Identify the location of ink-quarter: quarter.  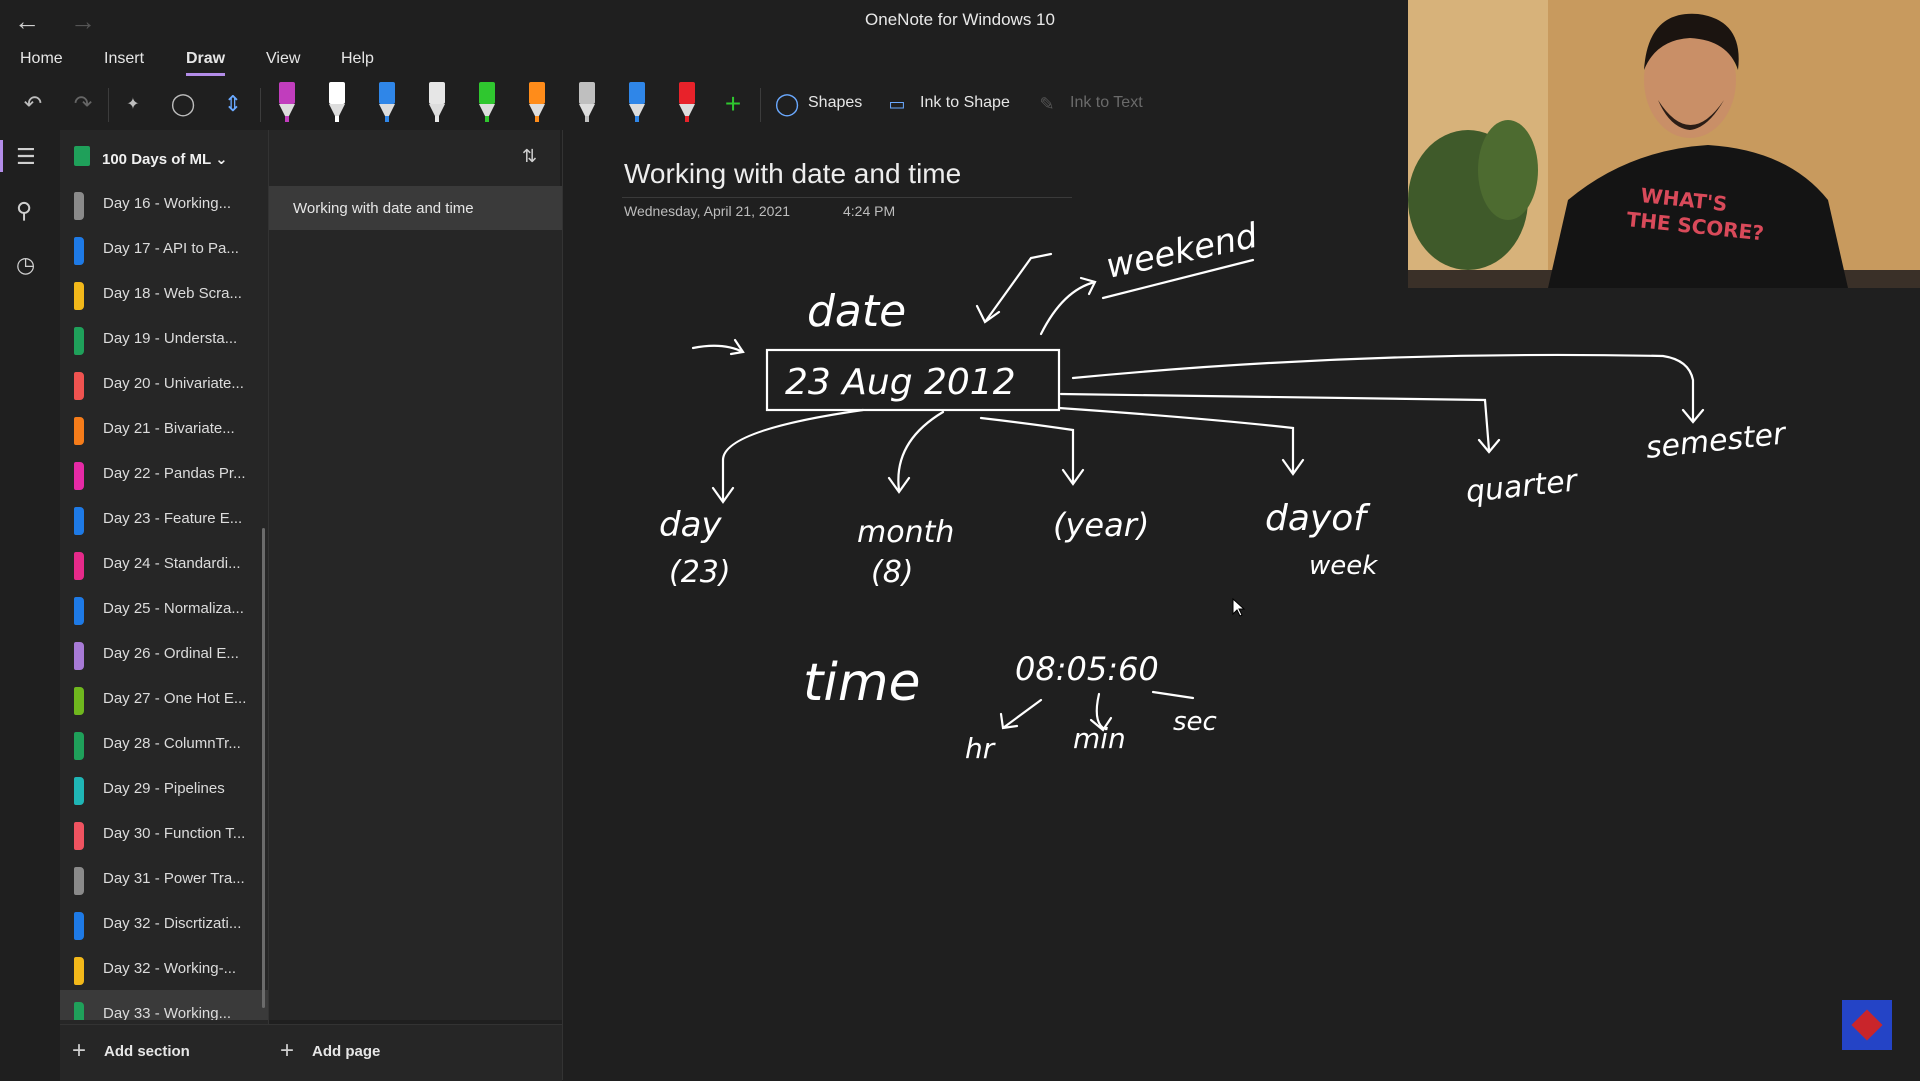
(1522, 486).